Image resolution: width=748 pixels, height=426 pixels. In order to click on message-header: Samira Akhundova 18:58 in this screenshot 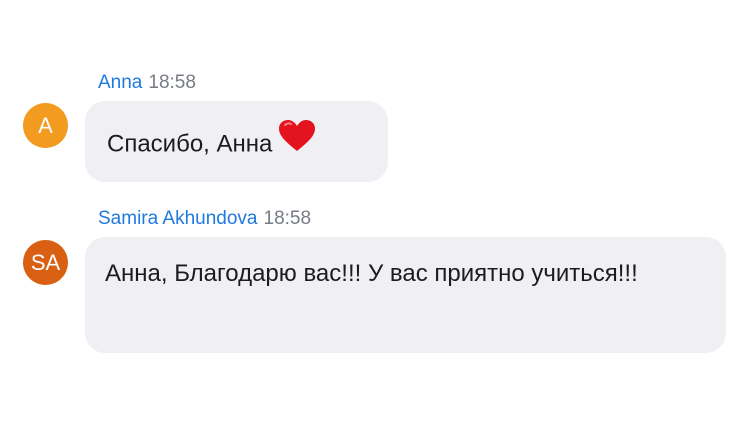, I will do `click(204, 219)`.